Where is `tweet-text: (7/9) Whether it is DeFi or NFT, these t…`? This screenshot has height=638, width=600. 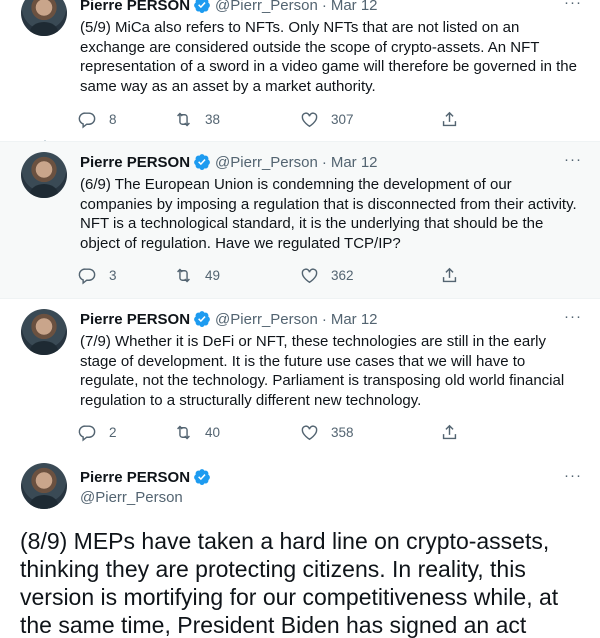
tweet-text: (7/9) Whether it is DeFi or NFT, these t… is located at coordinates (322, 371).